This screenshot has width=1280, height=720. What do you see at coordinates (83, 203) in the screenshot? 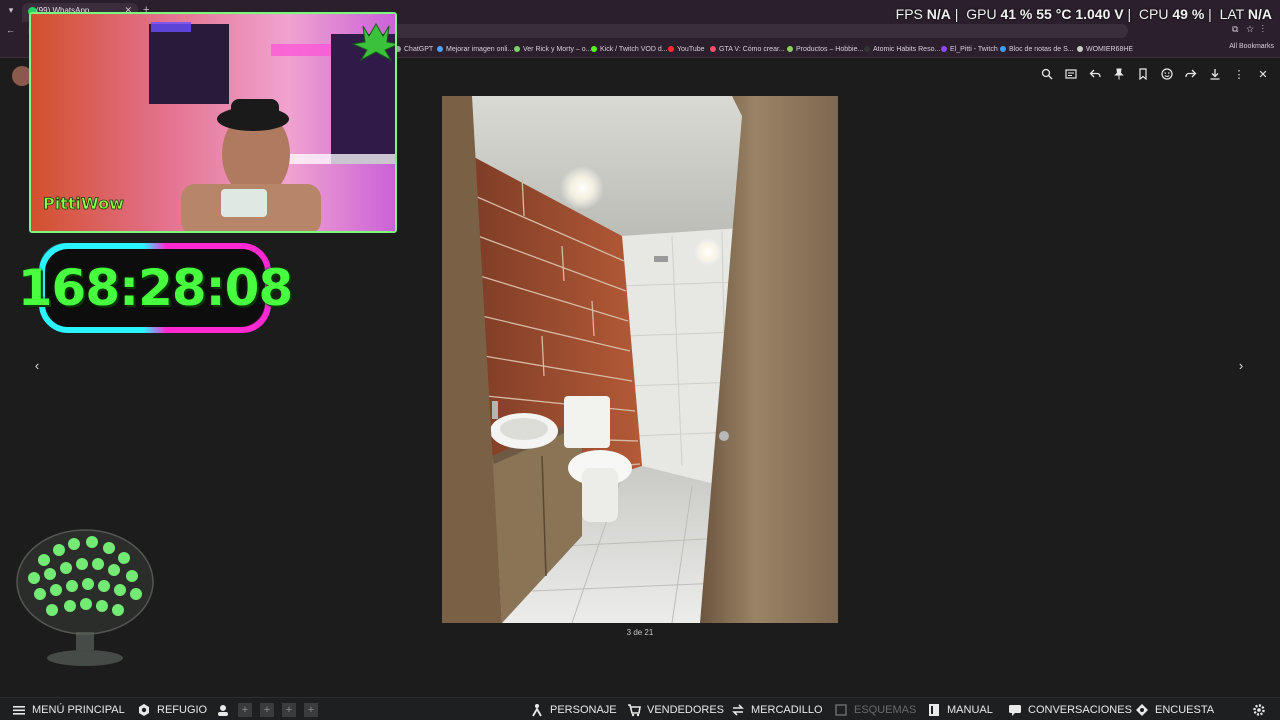
I see `webcam-logo: PittiWow` at bounding box center [83, 203].